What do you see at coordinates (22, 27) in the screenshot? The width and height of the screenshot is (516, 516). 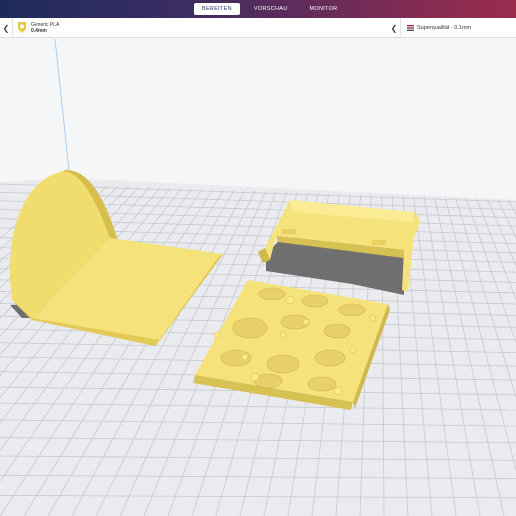 I see `spool-icon` at bounding box center [22, 27].